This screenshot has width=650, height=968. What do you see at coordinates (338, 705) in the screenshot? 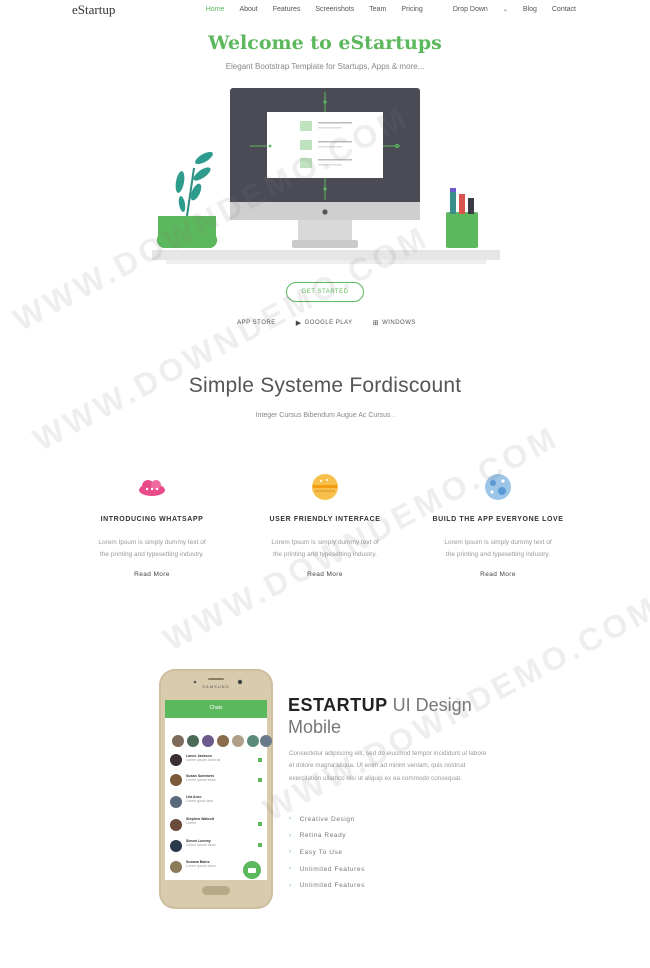
I see `section3-title-bold: ESTARTUP` at bounding box center [338, 705].